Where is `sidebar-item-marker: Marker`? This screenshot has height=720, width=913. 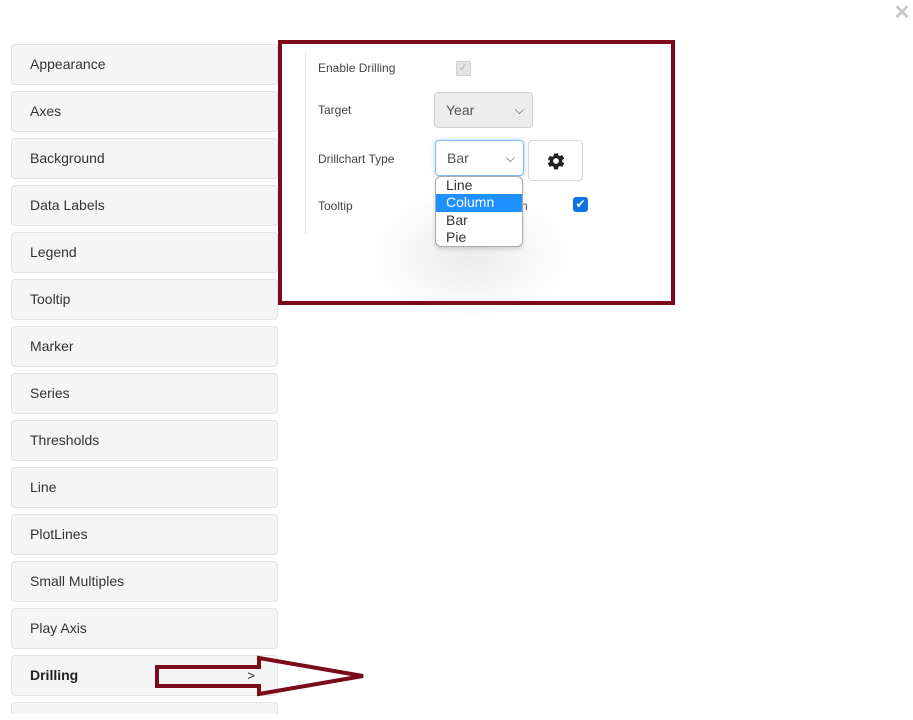
sidebar-item-marker: Marker is located at coordinates (144, 346).